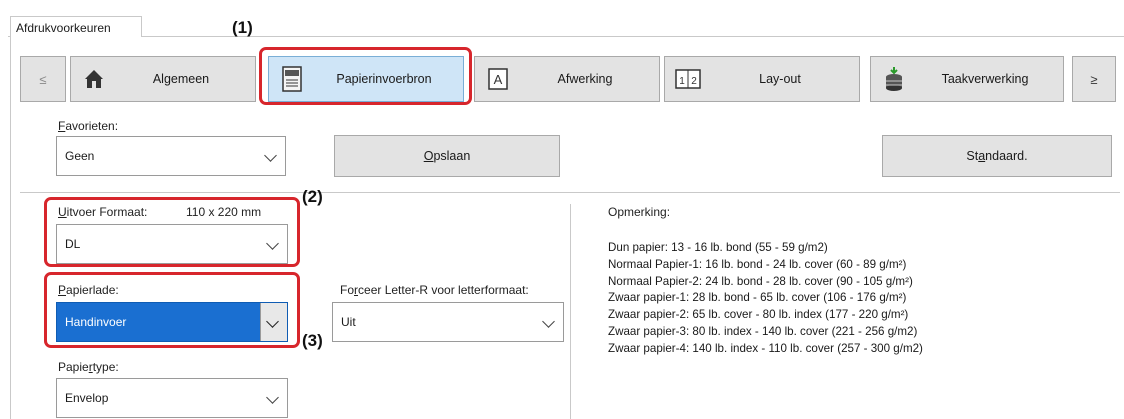 The image size is (1124, 419). Describe the element at coordinates (224, 212) in the screenshot. I see `output-format-size: 110 x 220 mm` at that location.